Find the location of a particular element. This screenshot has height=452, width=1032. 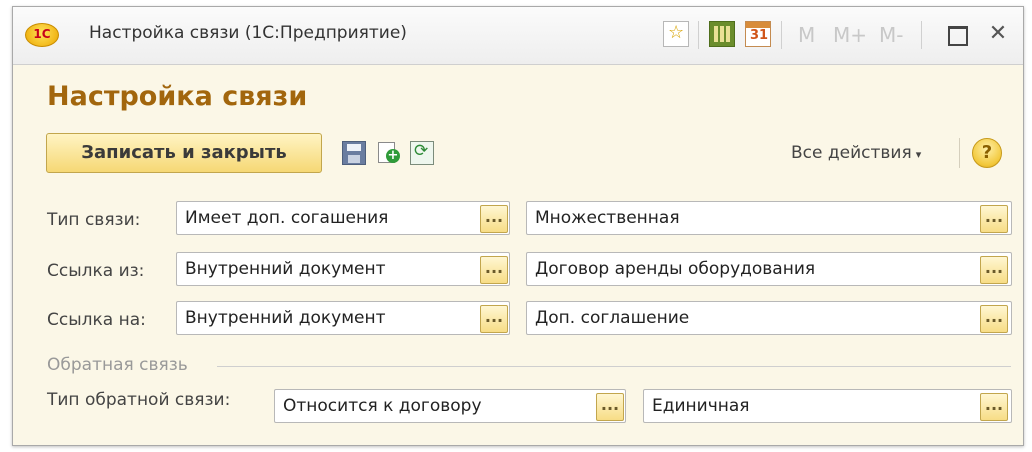

link-type-label: Тип связи: is located at coordinates (94, 220).